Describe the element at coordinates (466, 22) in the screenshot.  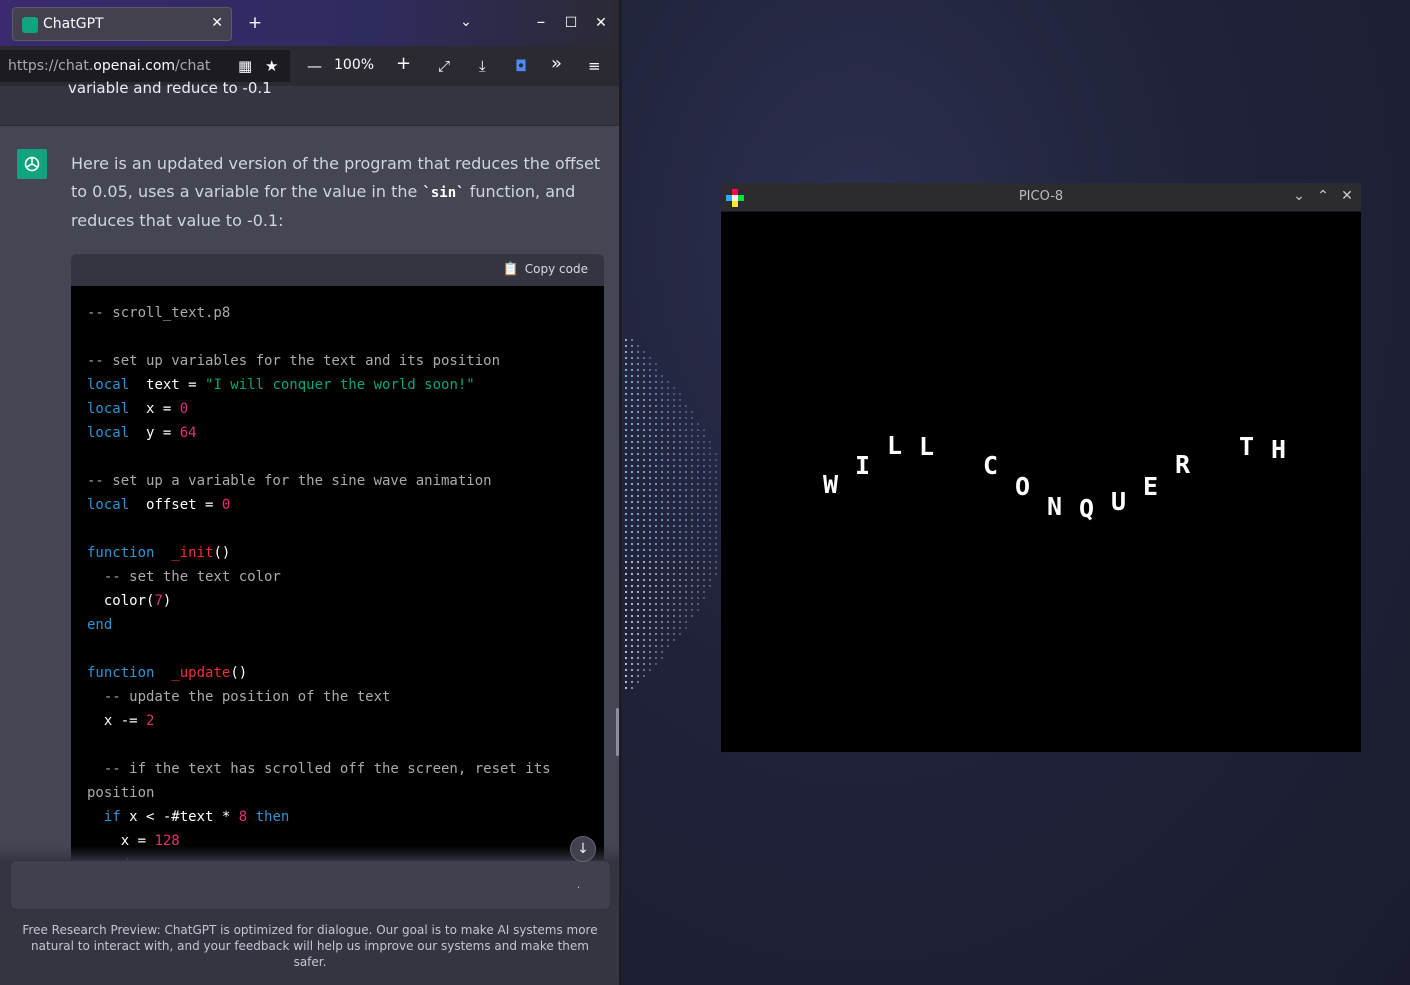
I see `list-tabs-chevron-icon: ⌄` at that location.